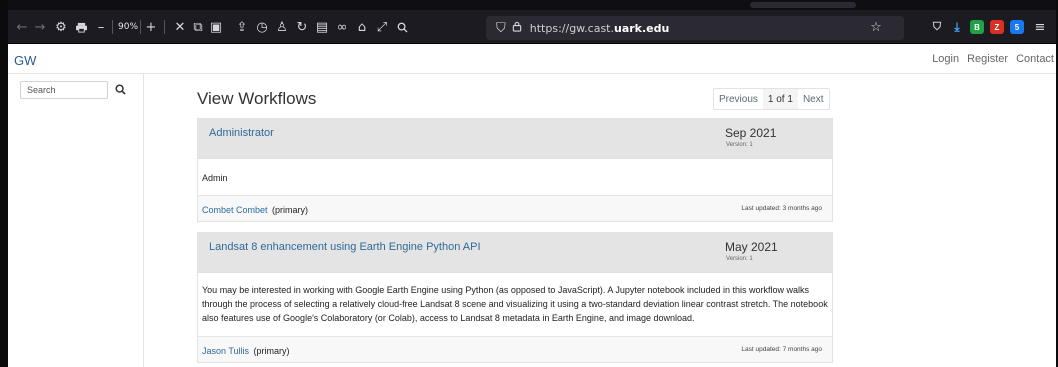 The image size is (1058, 367). What do you see at coordinates (180, 27) in the screenshot?
I see `cut-icon: ✕` at bounding box center [180, 27].